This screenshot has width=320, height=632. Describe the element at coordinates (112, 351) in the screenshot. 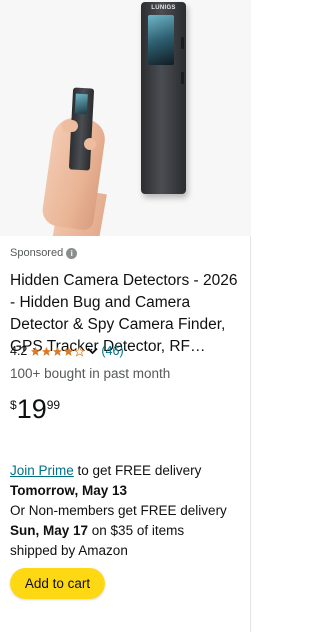

I see `review-count-link: (46)` at that location.